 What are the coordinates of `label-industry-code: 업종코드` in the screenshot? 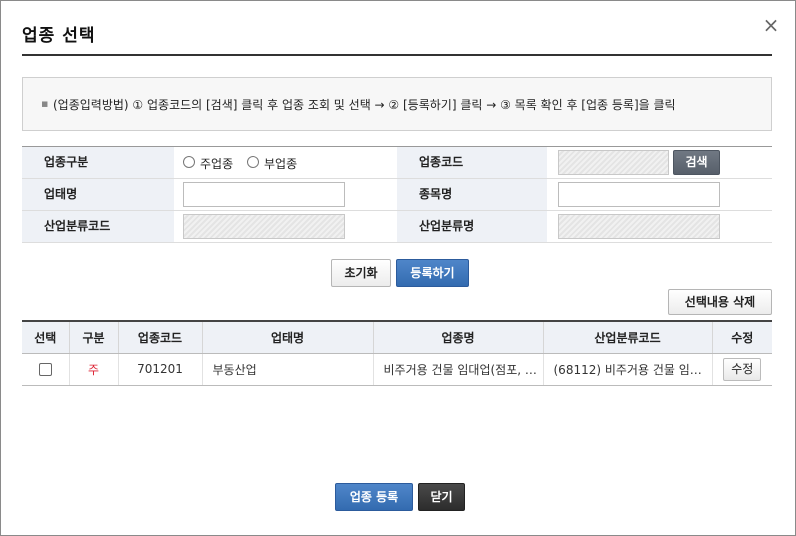 It's located at (472, 162).